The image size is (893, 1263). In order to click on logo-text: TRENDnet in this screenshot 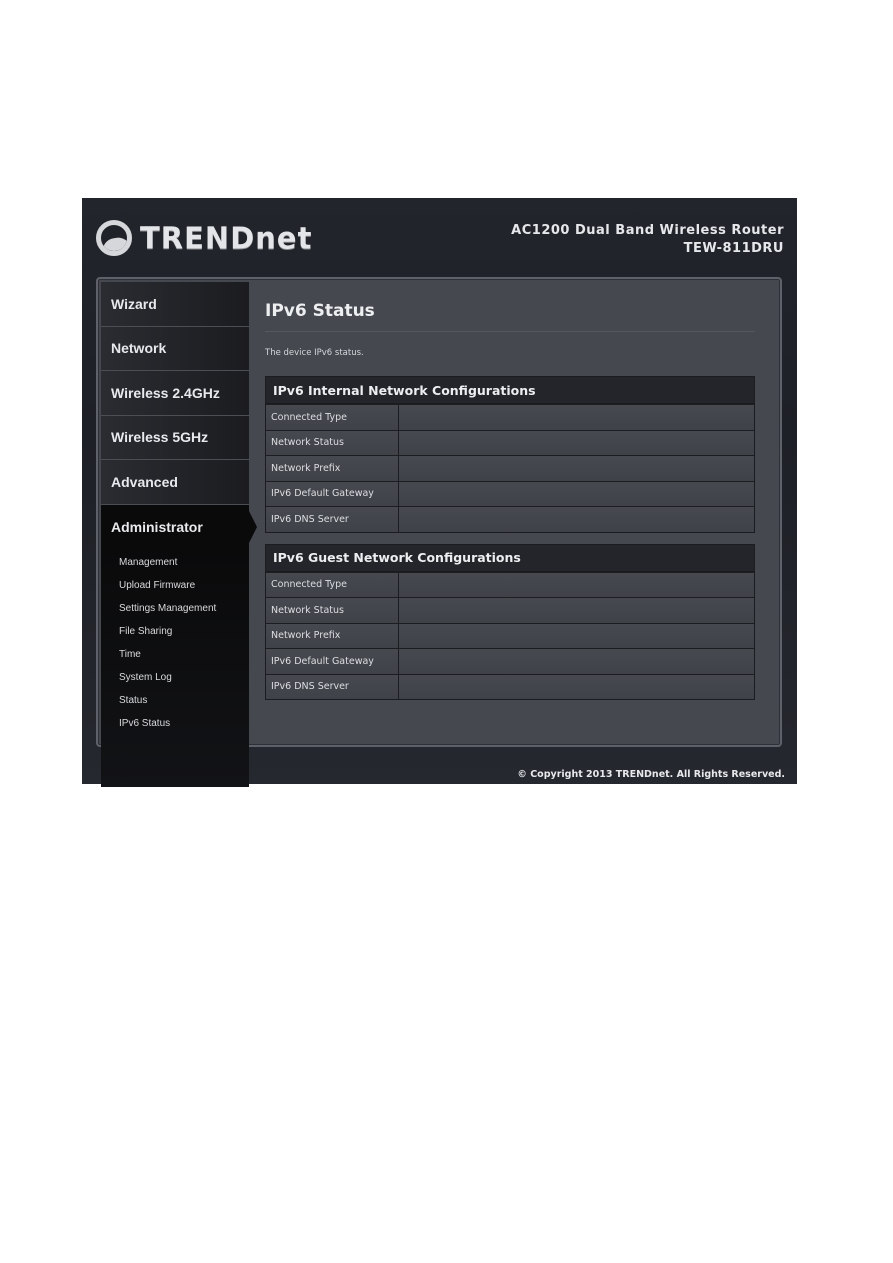, I will do `click(226, 238)`.